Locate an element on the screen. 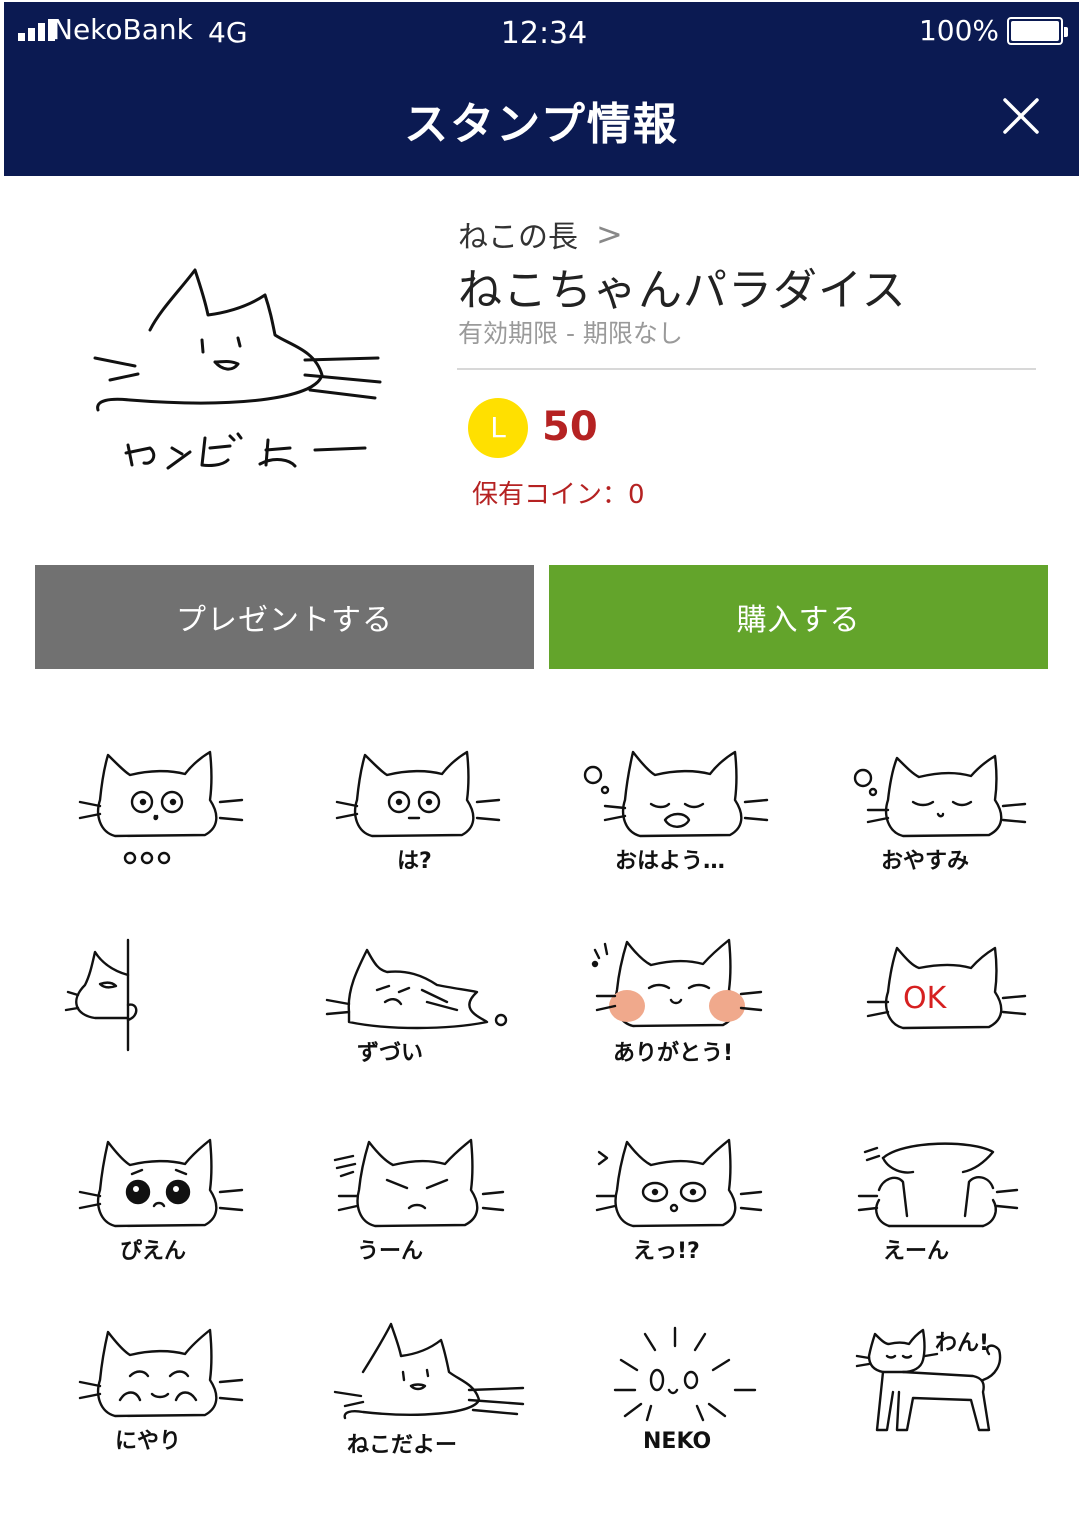 The height and width of the screenshot is (1523, 1080). header-bar: NekoBank 4G 12:34 100% スタンプ情報 is located at coordinates (541, 89).